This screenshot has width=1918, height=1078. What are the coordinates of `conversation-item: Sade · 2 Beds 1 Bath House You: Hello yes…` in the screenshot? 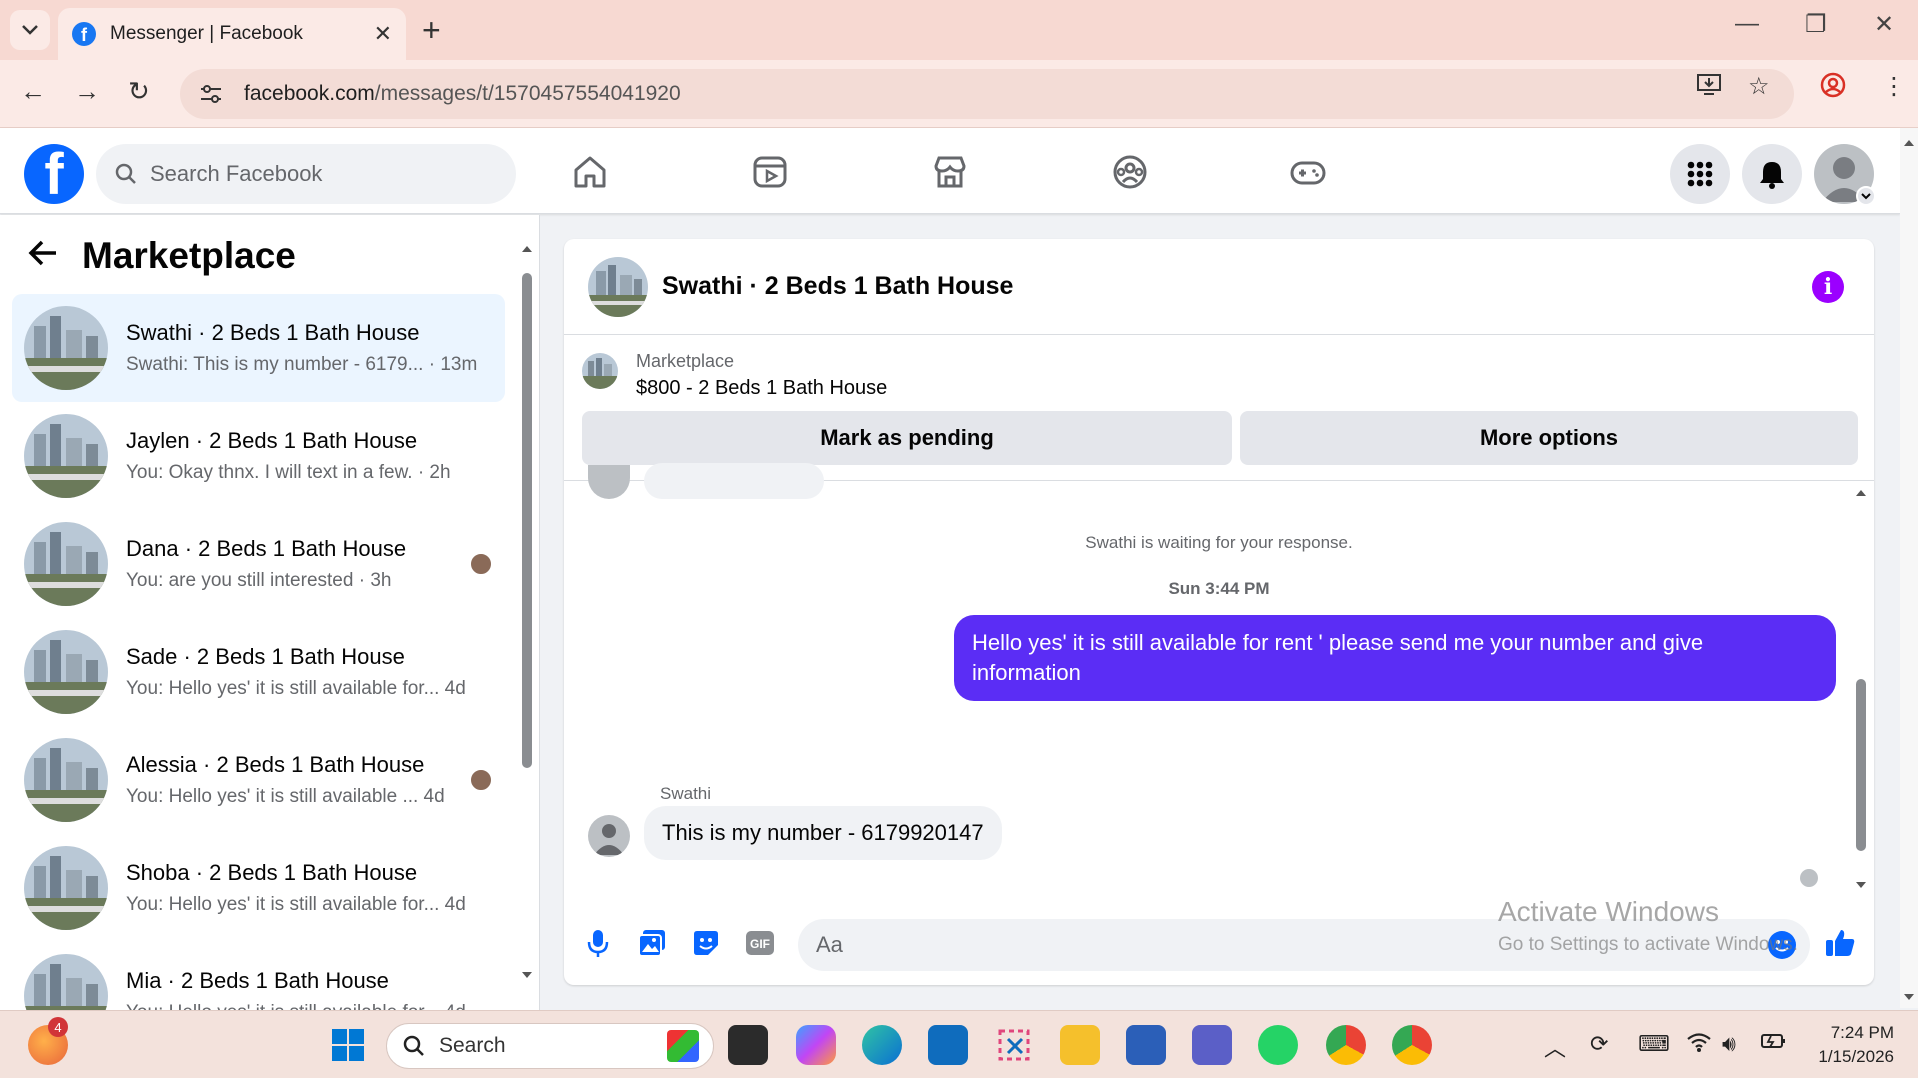 It's located at (258, 672).